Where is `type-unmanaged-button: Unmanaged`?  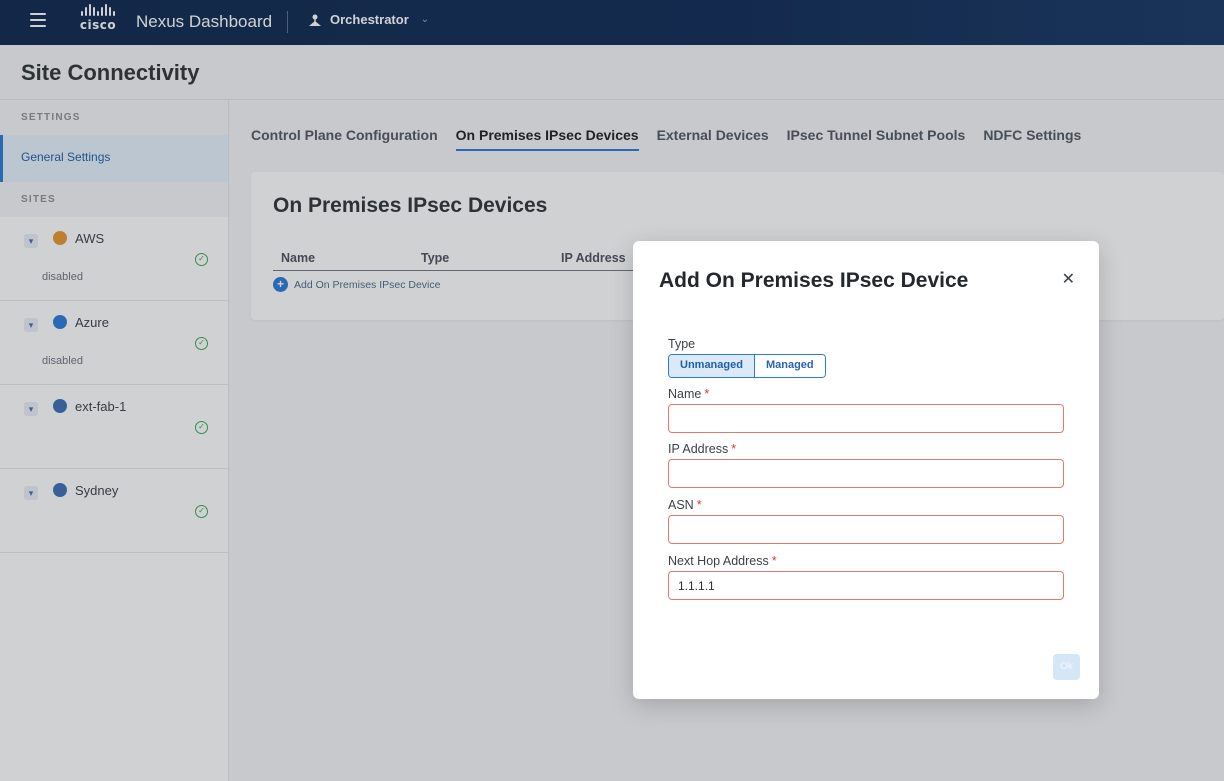 type-unmanaged-button: Unmanaged is located at coordinates (712, 366).